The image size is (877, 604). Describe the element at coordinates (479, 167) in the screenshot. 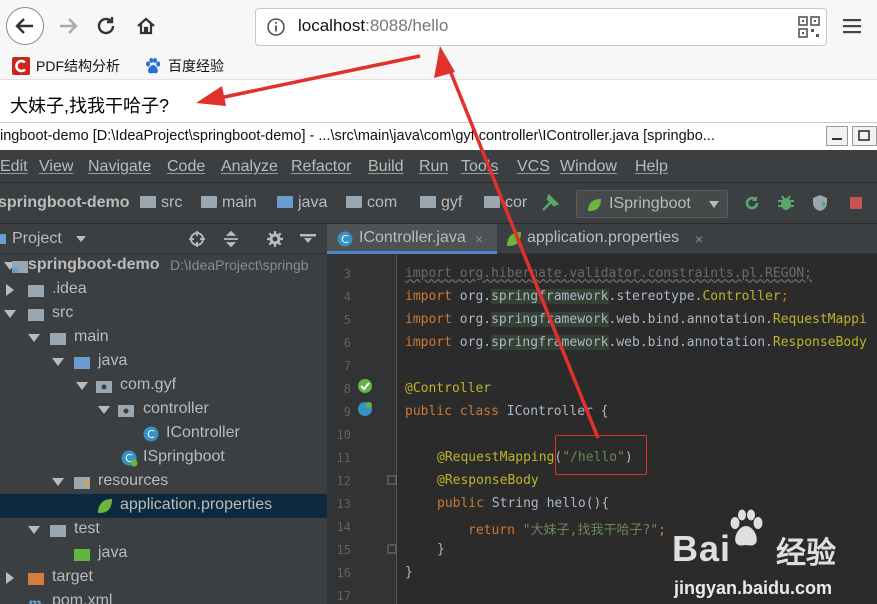

I see `menu-tools: Tools` at that location.